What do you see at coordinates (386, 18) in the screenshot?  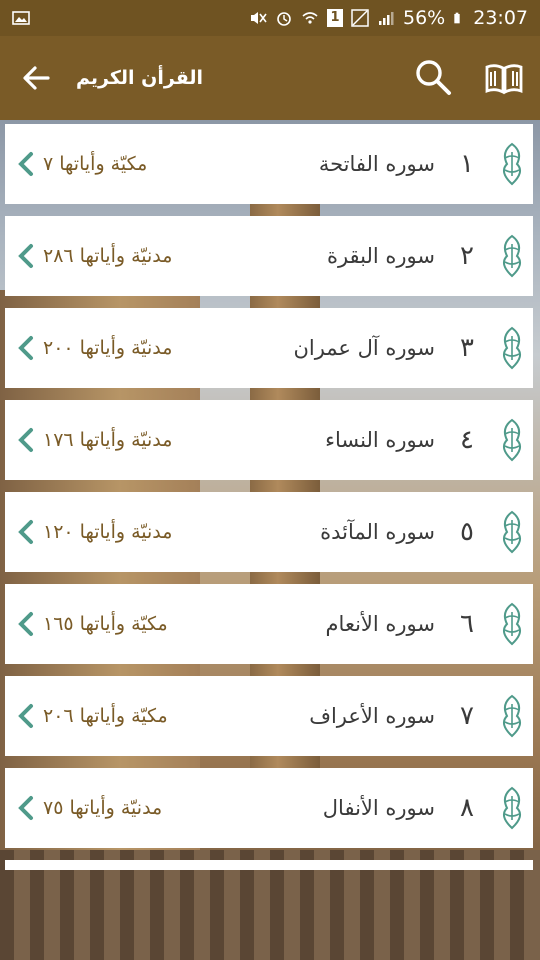 I see `signal-icon` at bounding box center [386, 18].